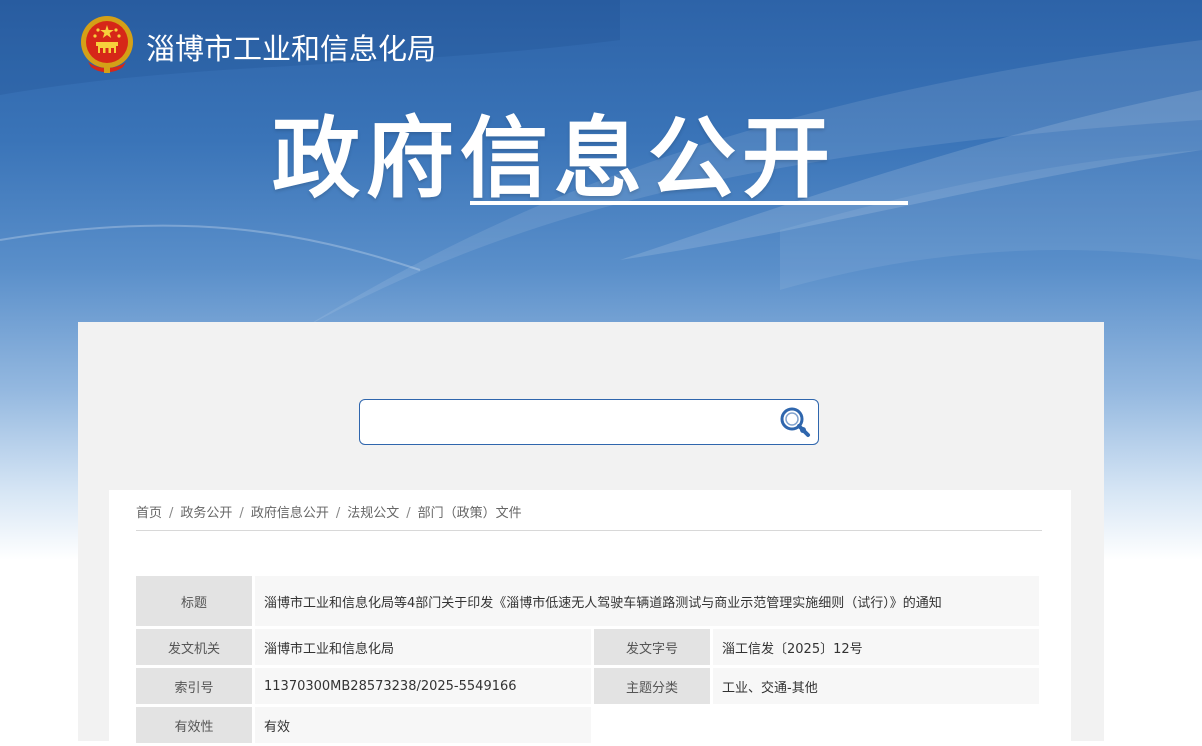 This screenshot has width=1202, height=746. What do you see at coordinates (877, 648) in the screenshot?
I see `doc-no-value: 淄工信发〔2025〕12号` at bounding box center [877, 648].